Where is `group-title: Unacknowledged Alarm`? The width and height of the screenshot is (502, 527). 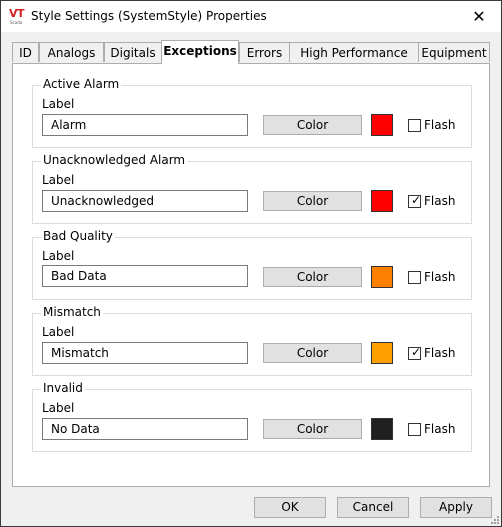 group-title: Unacknowledged Alarm is located at coordinates (114, 160).